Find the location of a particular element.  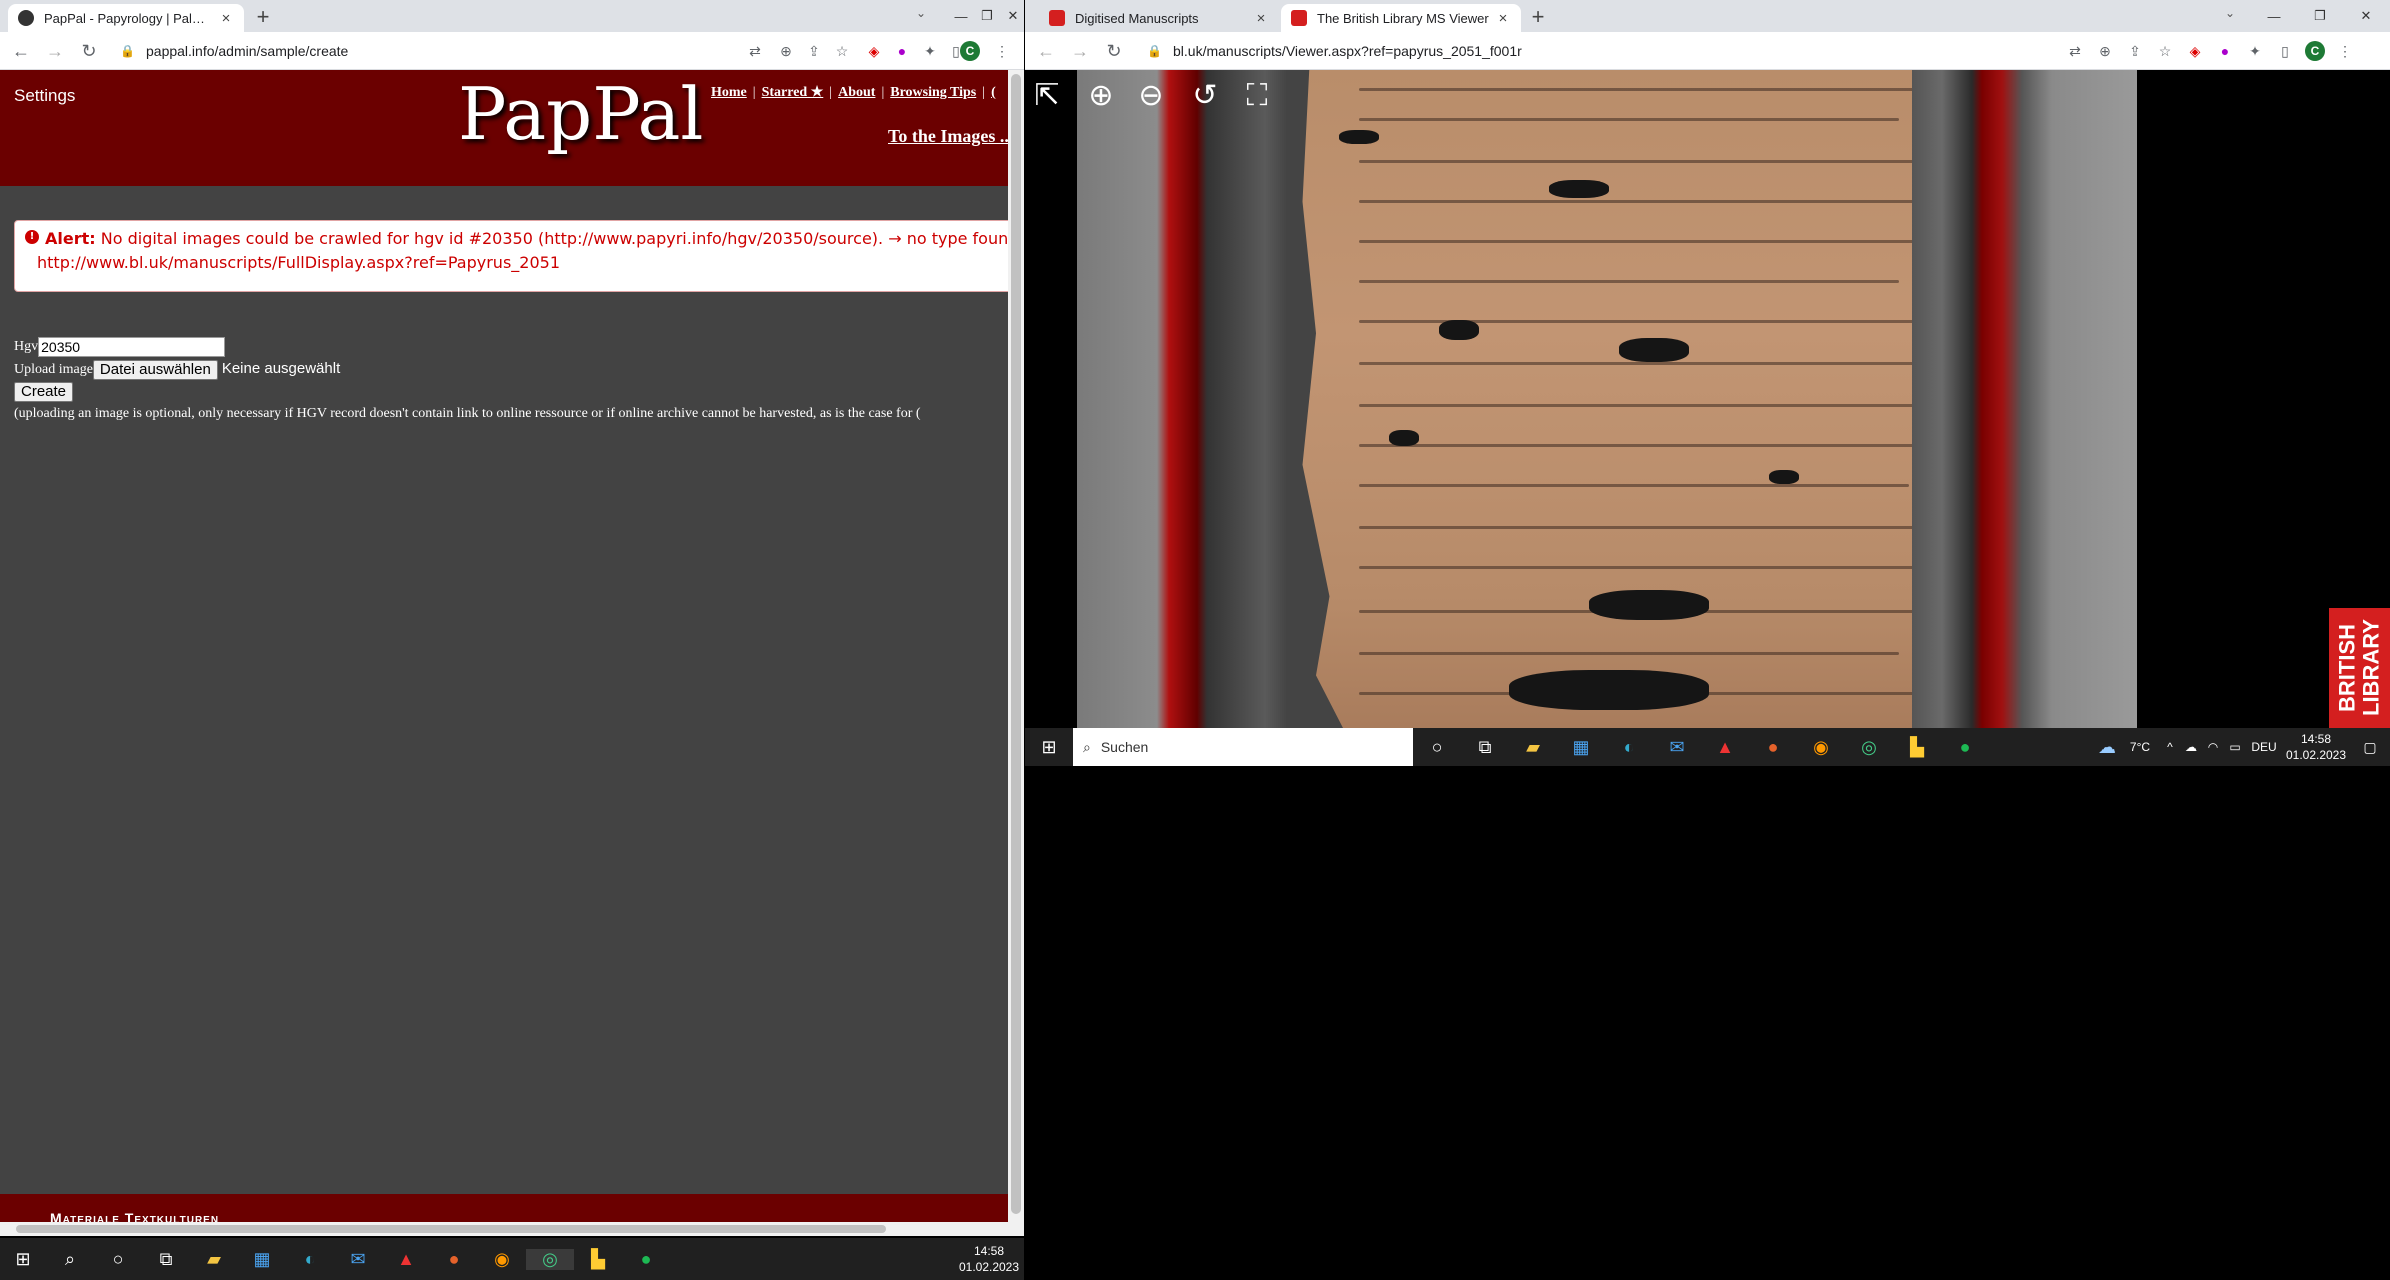

address-bar: 🔒 pappal.info/admin/sample/create is located at coordinates (418, 51).